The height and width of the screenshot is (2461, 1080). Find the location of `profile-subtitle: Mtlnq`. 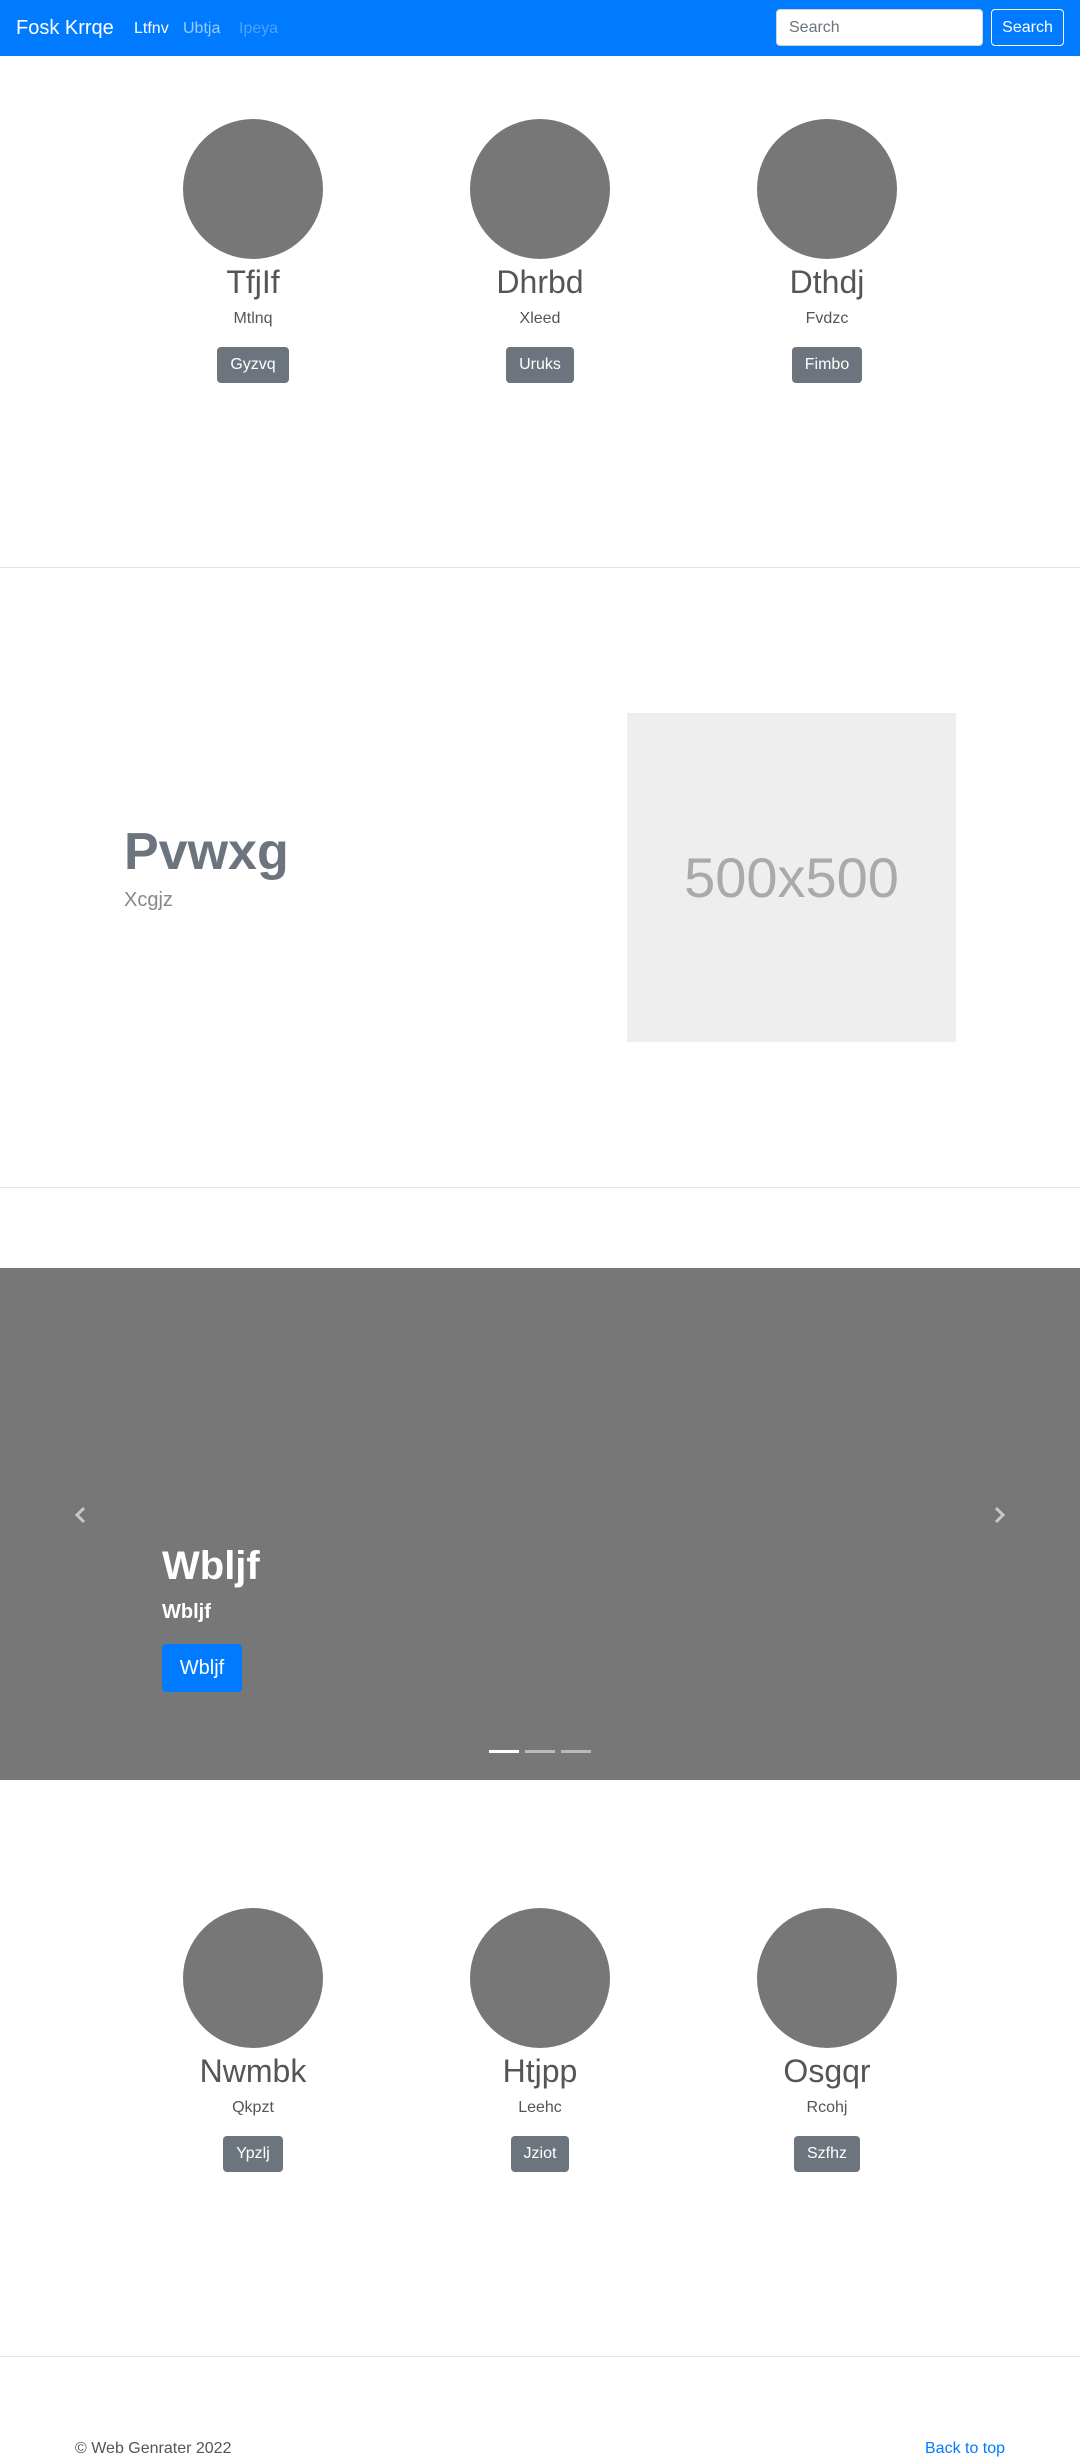

profile-subtitle: Mtlnq is located at coordinates (253, 318).